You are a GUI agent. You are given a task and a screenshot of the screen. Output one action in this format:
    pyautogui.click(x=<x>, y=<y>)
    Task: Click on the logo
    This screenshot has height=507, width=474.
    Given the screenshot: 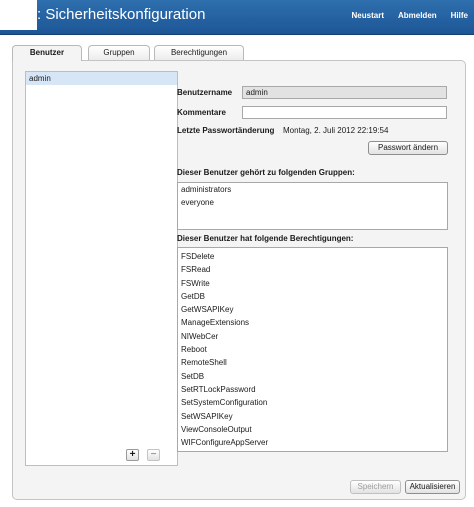 What is the action you would take?
    pyautogui.click(x=18, y=15)
    